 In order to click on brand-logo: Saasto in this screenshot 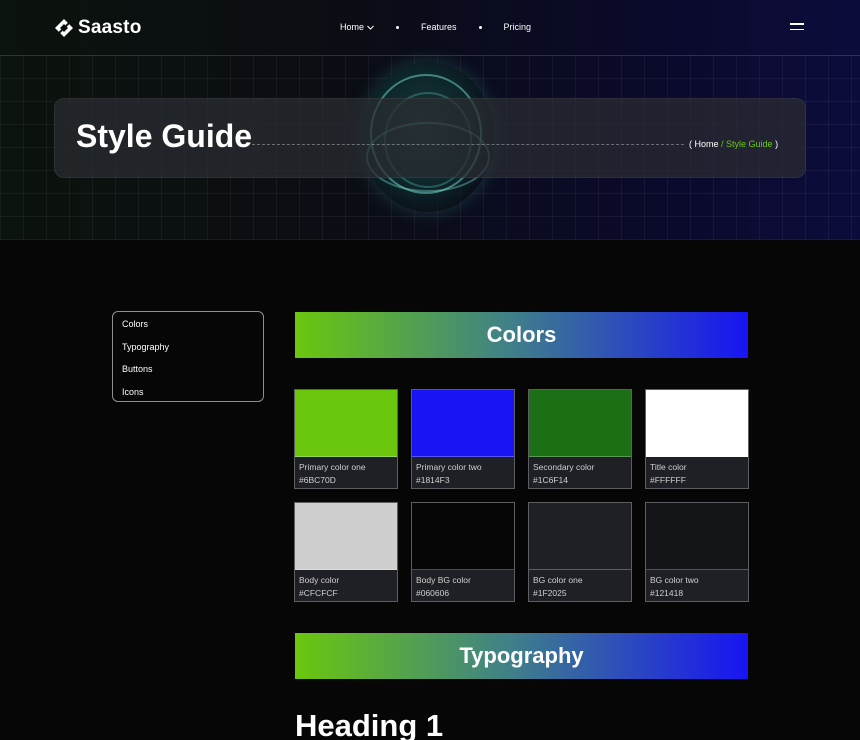, I will do `click(98, 28)`.